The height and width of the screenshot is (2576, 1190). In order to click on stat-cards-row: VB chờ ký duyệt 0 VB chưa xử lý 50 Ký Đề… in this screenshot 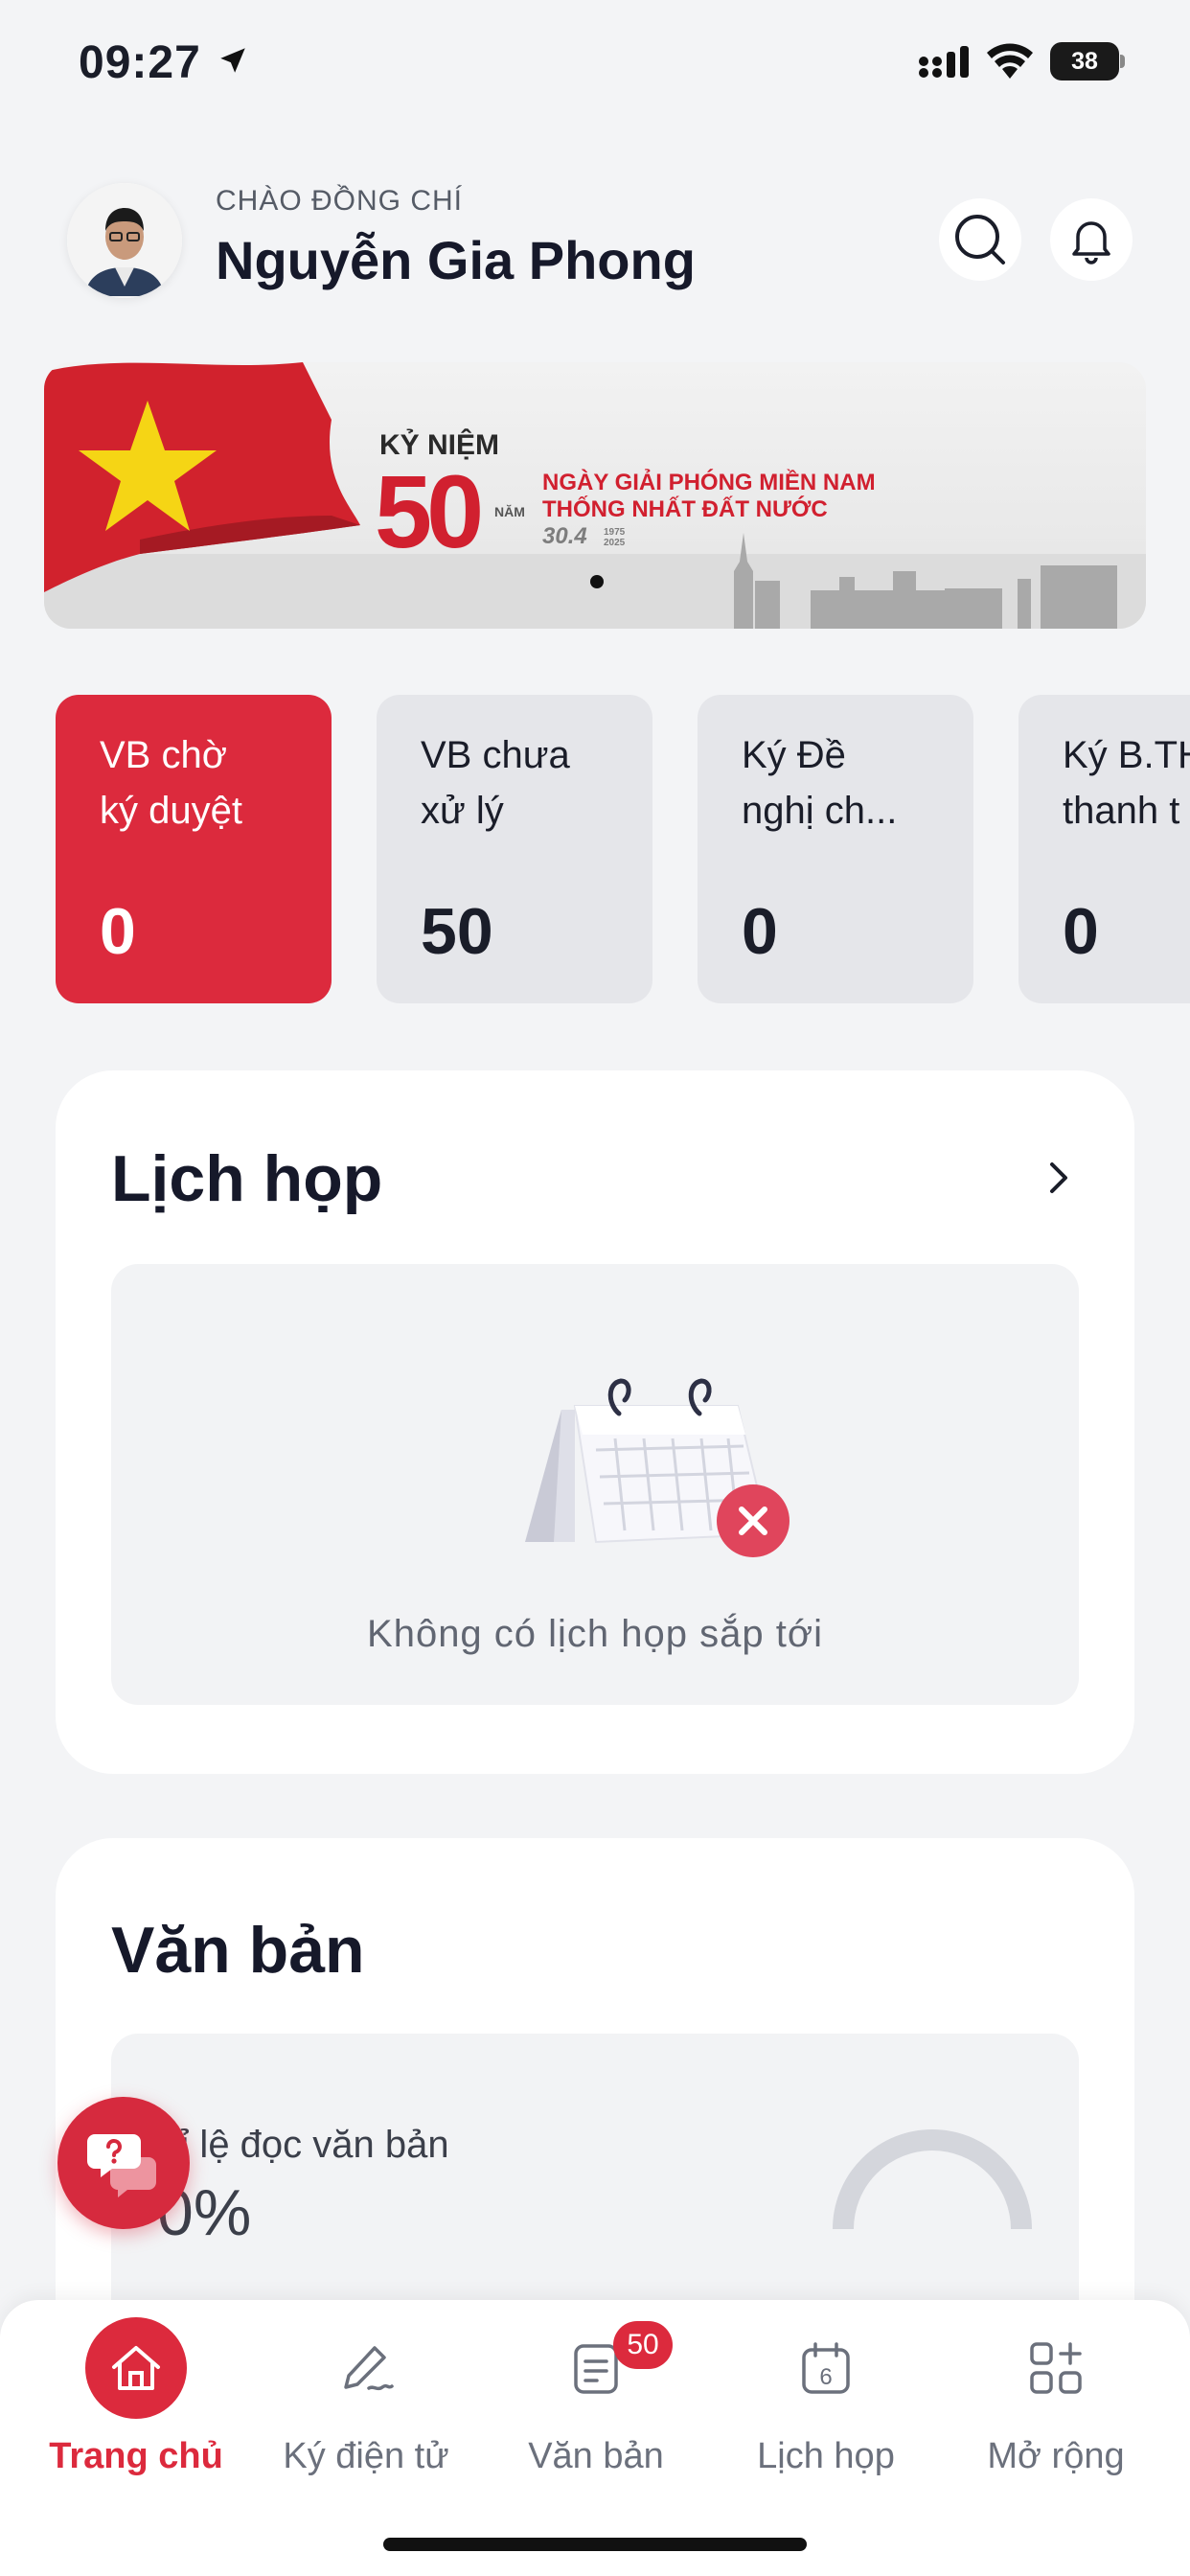, I will do `click(623, 849)`.